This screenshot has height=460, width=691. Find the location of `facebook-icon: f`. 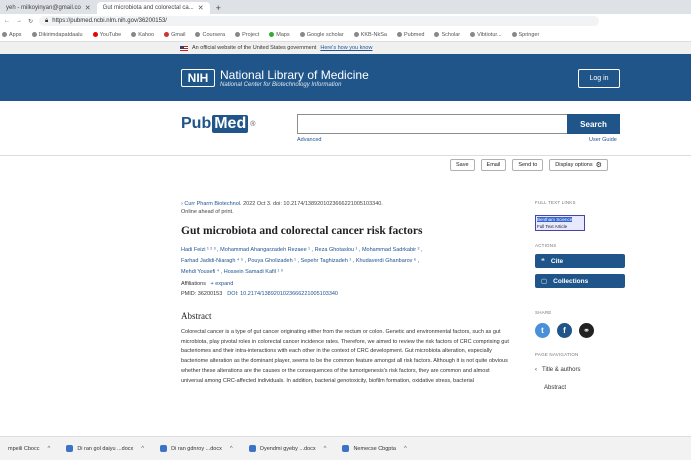

facebook-icon: f is located at coordinates (564, 330).